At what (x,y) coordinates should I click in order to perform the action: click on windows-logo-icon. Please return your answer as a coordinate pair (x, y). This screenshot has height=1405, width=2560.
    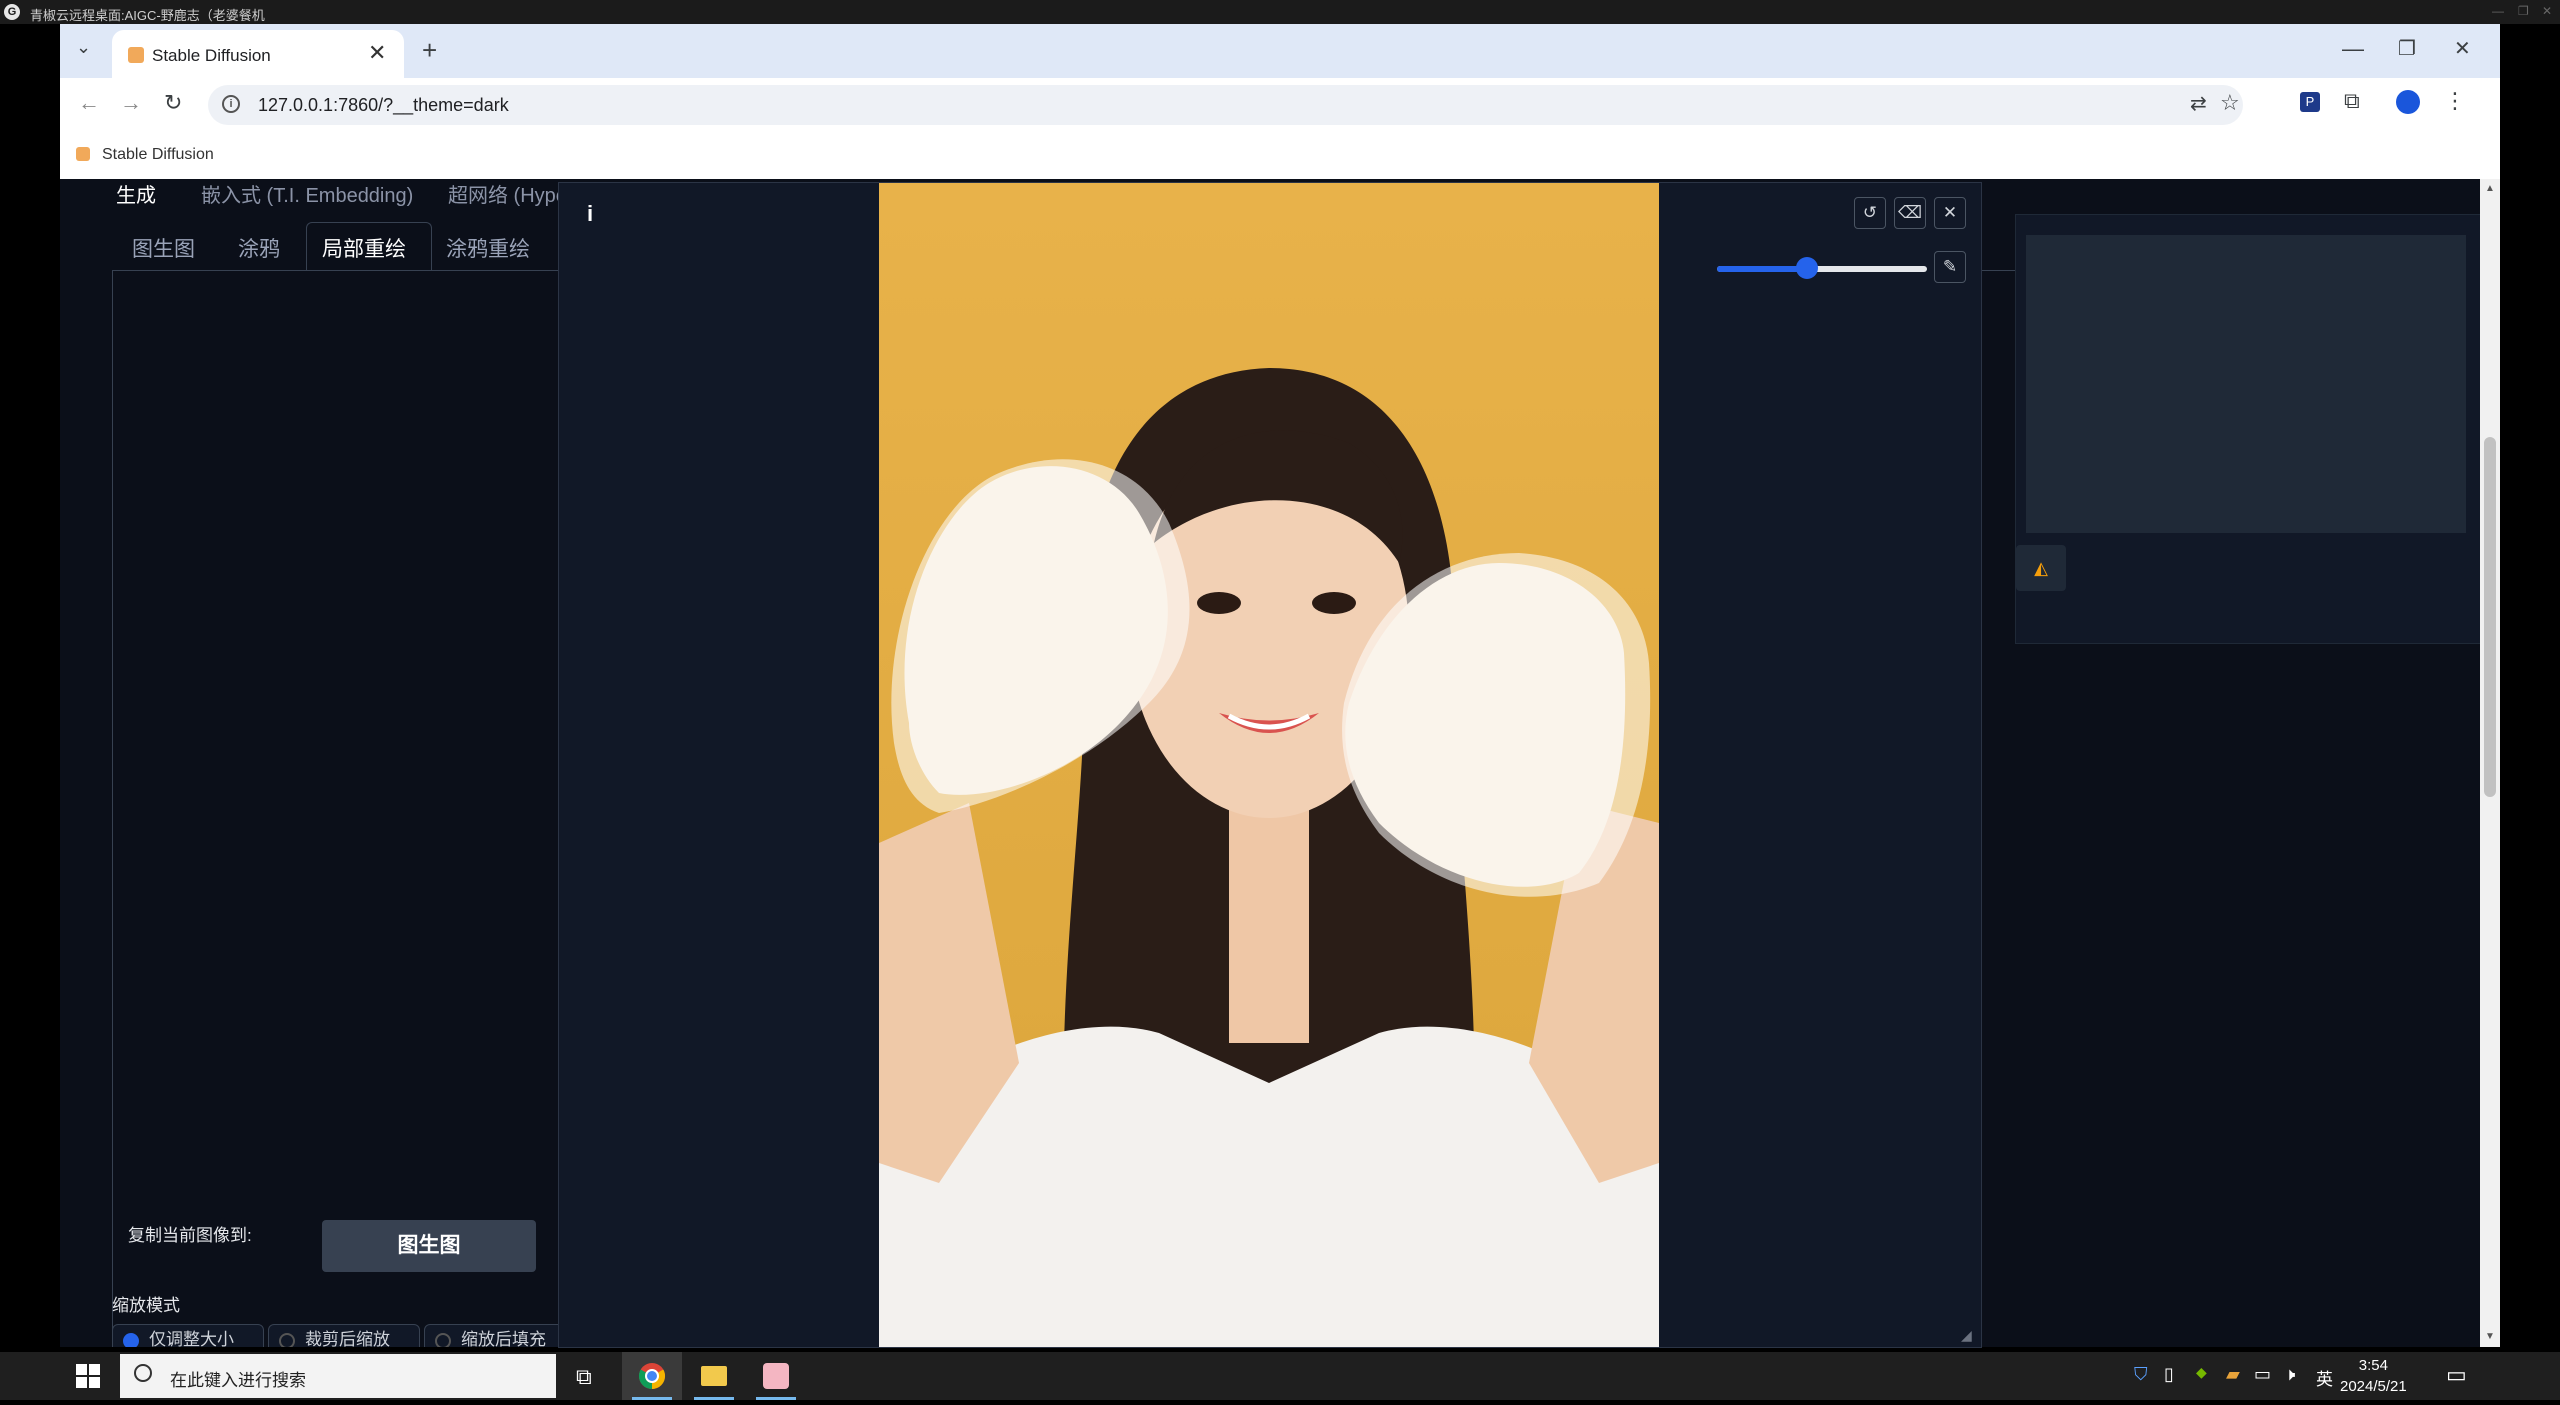
    Looking at the image, I should click on (81, 1369).